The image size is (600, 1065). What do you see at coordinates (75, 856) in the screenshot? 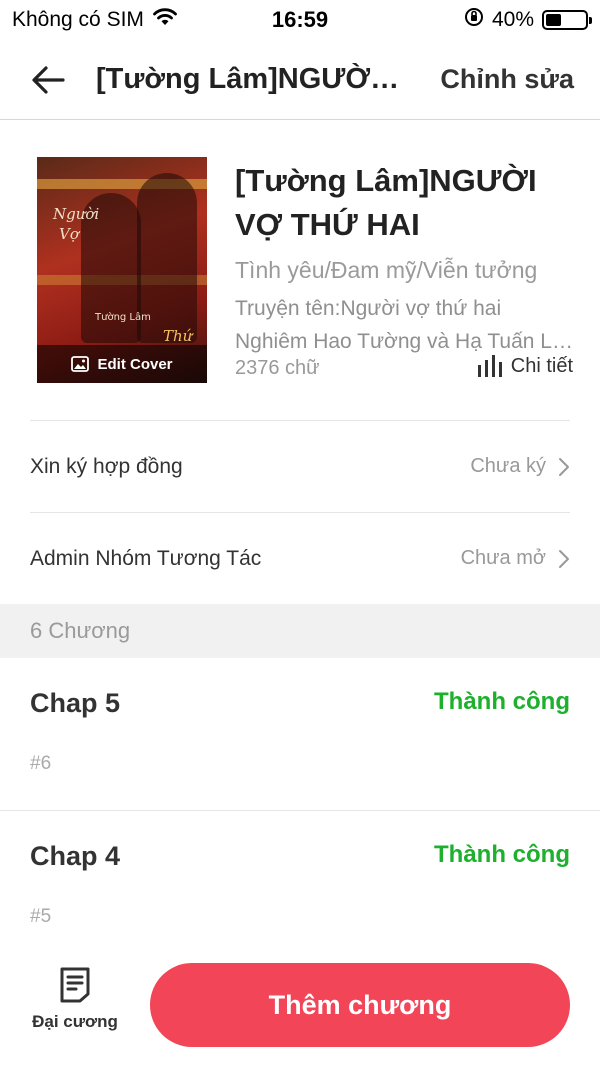
I see `chapter-title: Chap 4` at bounding box center [75, 856].